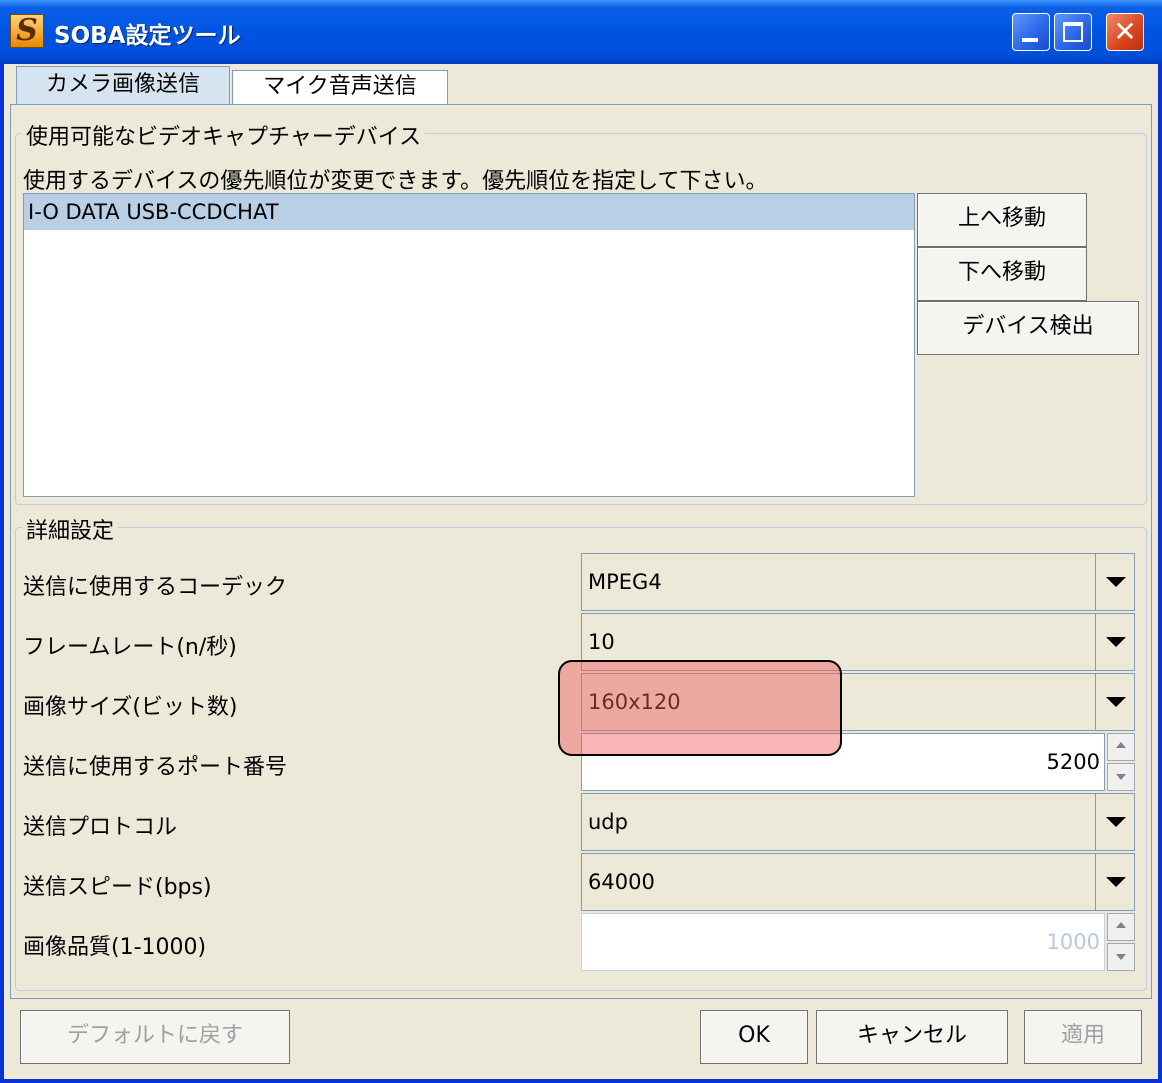  I want to click on speed-value: 64000, so click(839, 882).